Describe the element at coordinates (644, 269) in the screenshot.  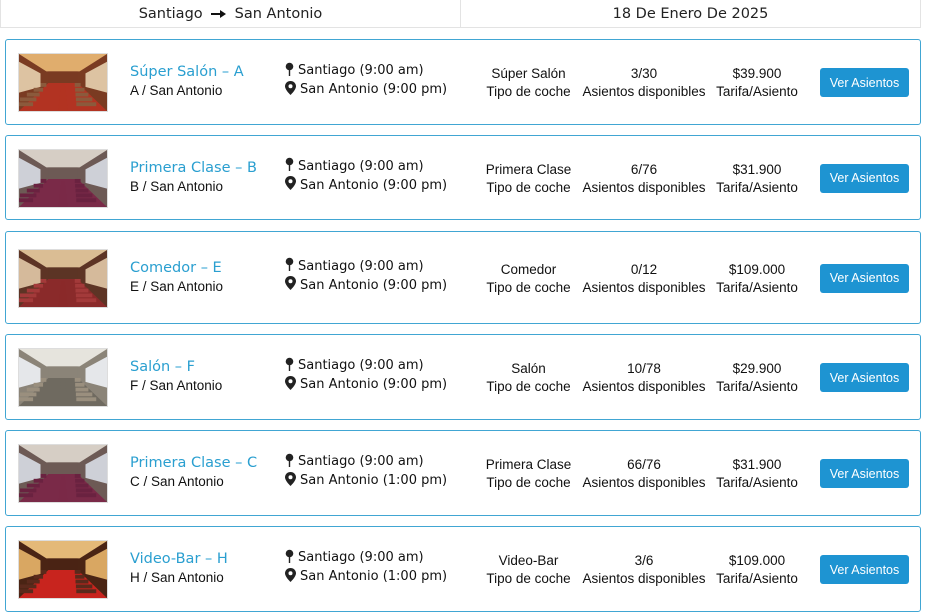
I see `seats-value: 0/12` at that location.